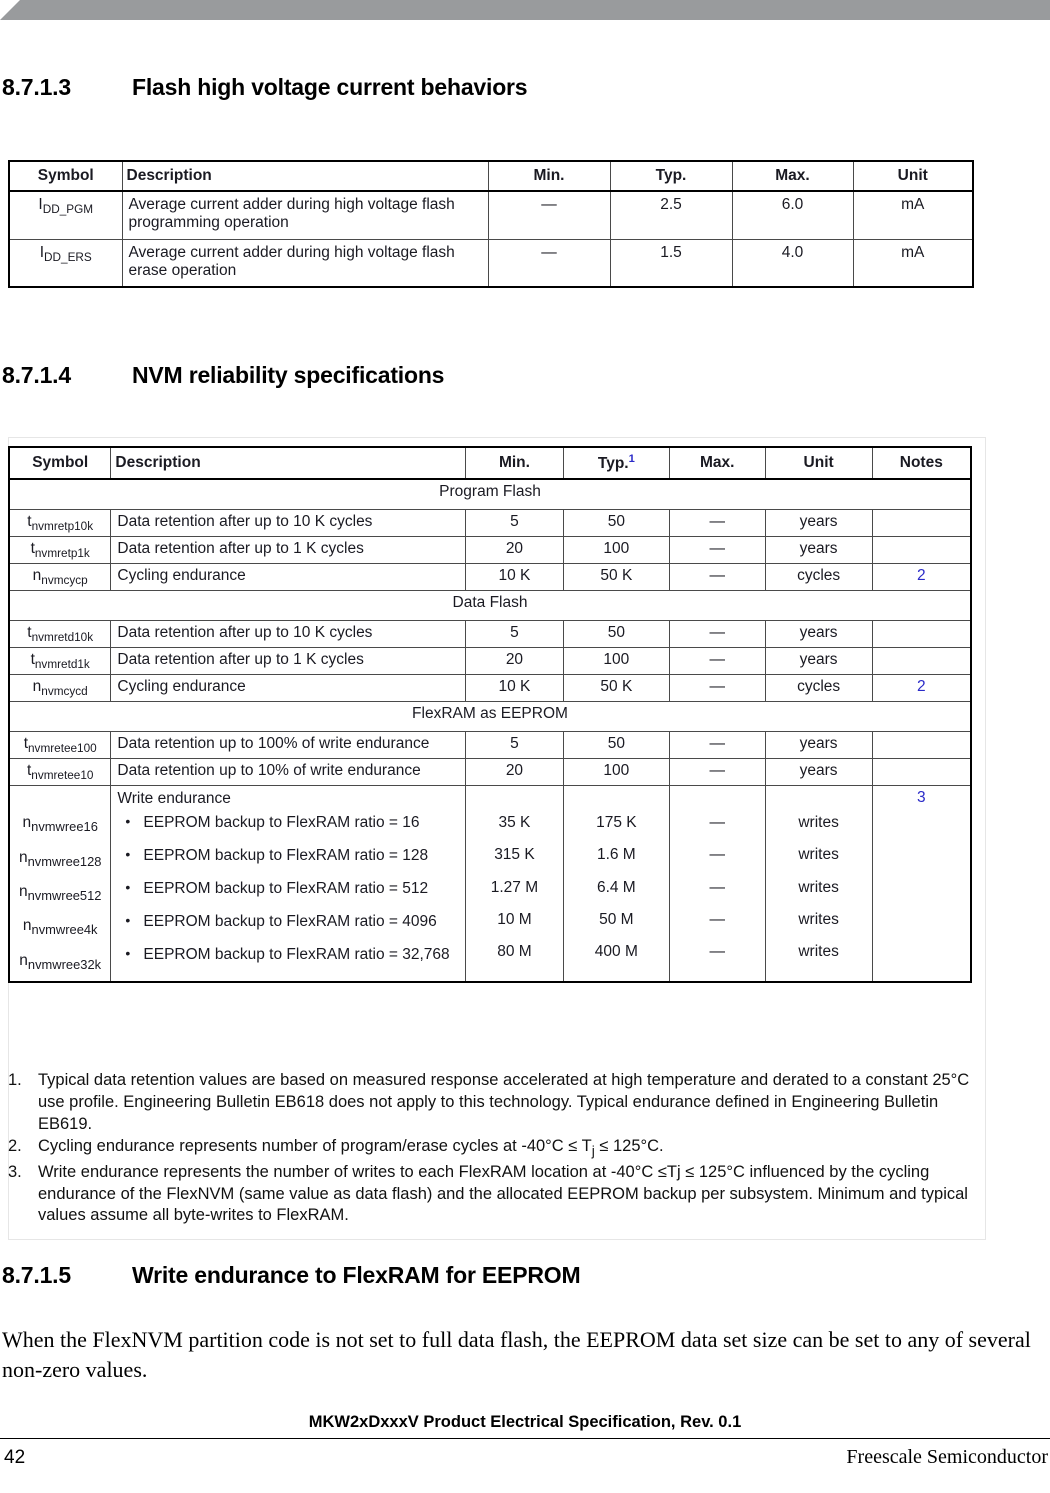 The image size is (1050, 1493). What do you see at coordinates (525, 1438) in the screenshot?
I see `footer-divider` at bounding box center [525, 1438].